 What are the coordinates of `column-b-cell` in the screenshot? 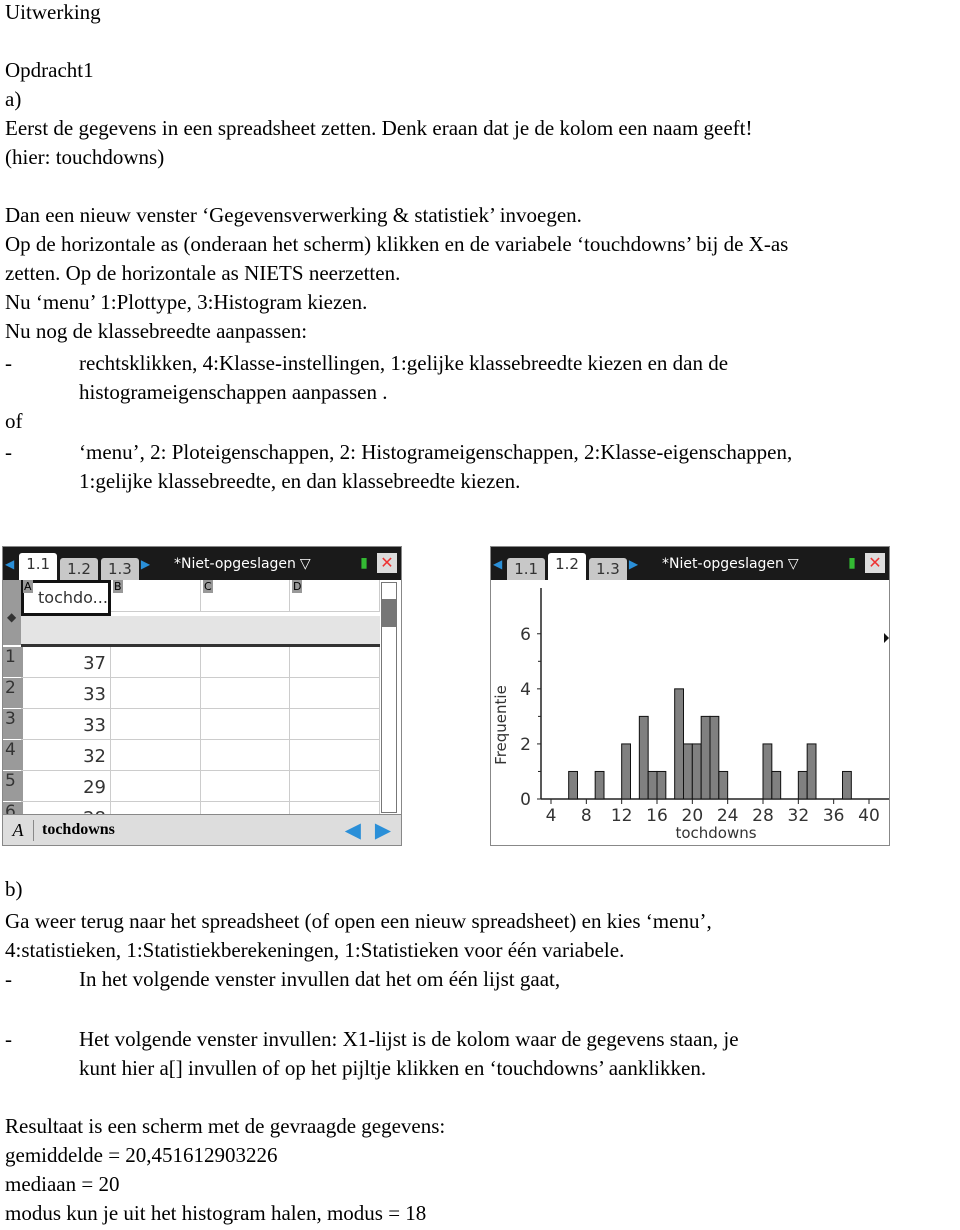 It's located at (156, 596).